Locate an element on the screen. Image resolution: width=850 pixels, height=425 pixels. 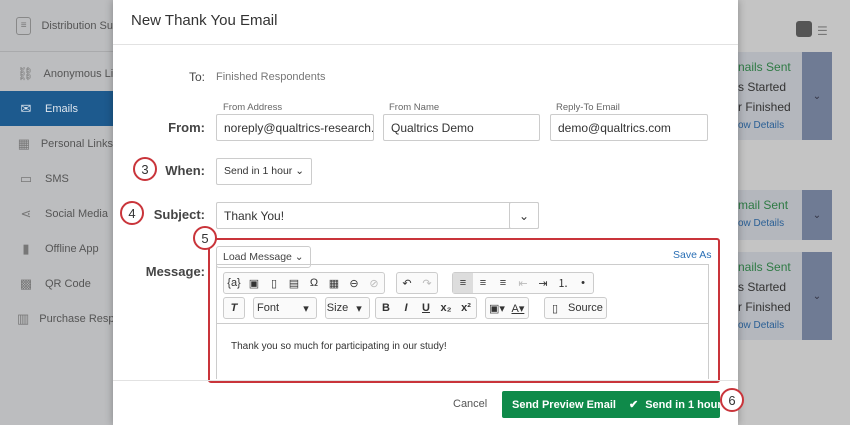
to-value: Finished Respondents is located at coordinates (271, 77).